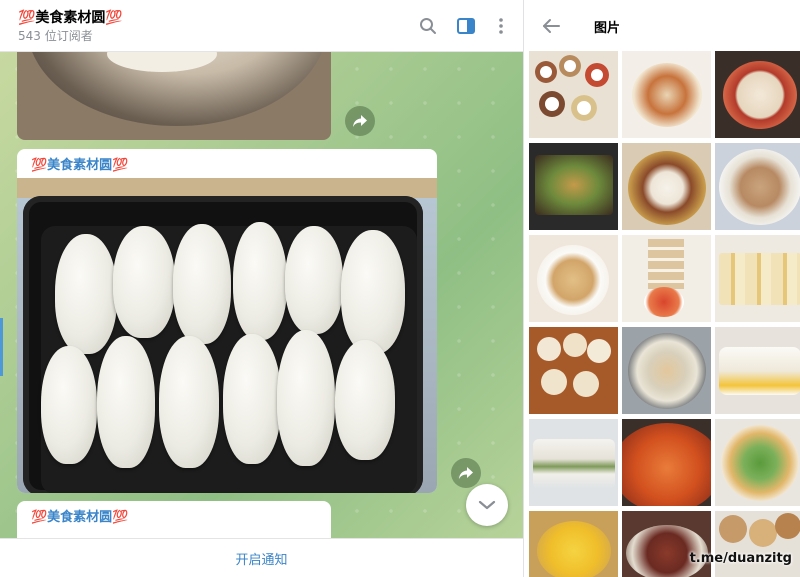  I want to click on search-icon, so click(428, 26).